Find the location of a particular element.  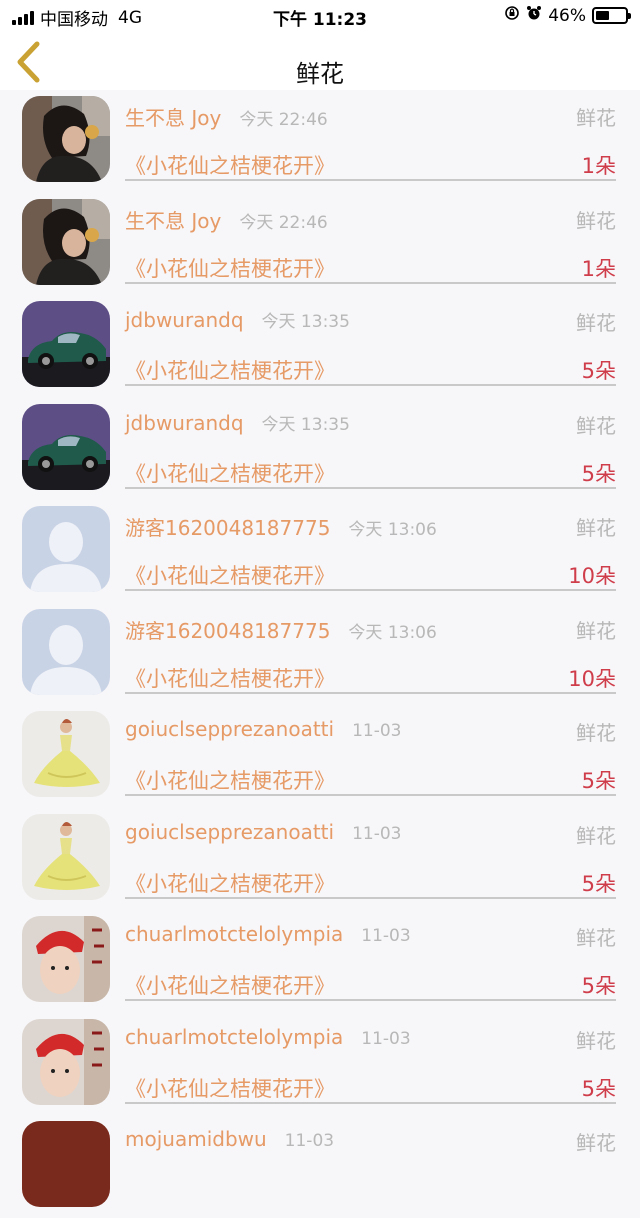

user-name: mojuamidbwu 11-03 is located at coordinates (229, 1139).